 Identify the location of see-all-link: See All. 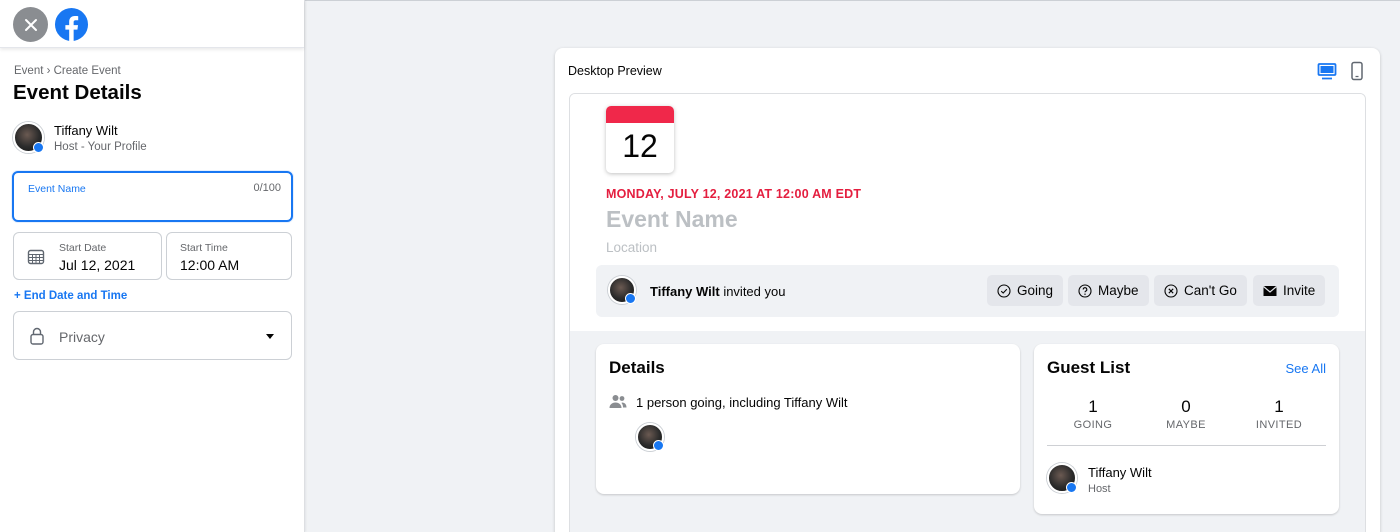
(1306, 368).